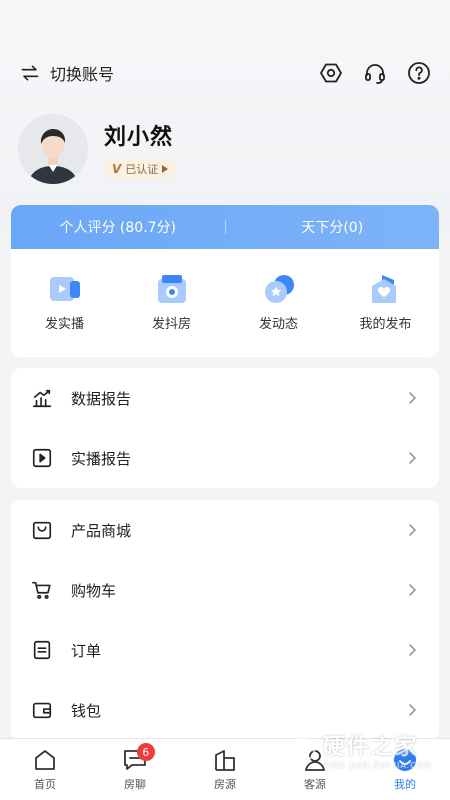 The height and width of the screenshot is (800, 450). I want to click on switch-account-label: 切换账号, so click(82, 74).